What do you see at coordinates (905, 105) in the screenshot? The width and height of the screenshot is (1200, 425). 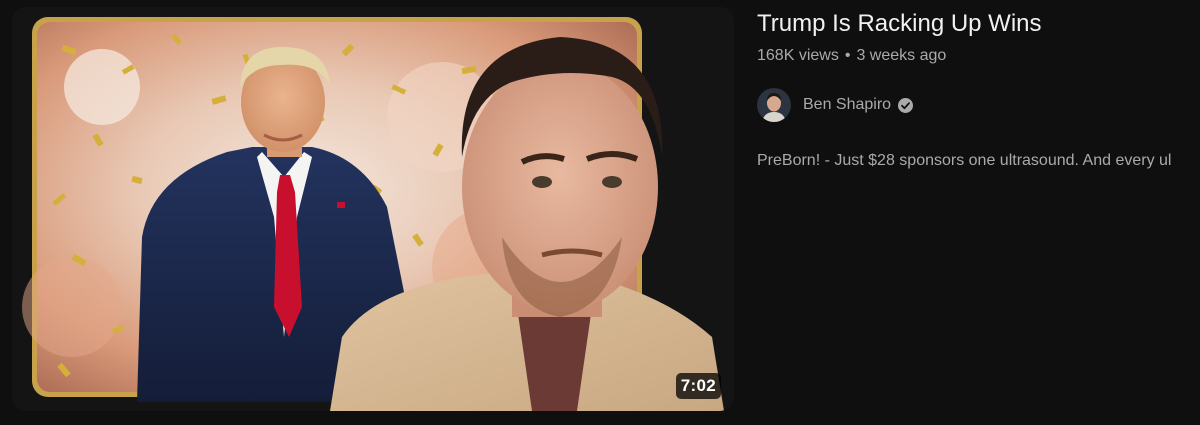 I see `verified-check-icon` at bounding box center [905, 105].